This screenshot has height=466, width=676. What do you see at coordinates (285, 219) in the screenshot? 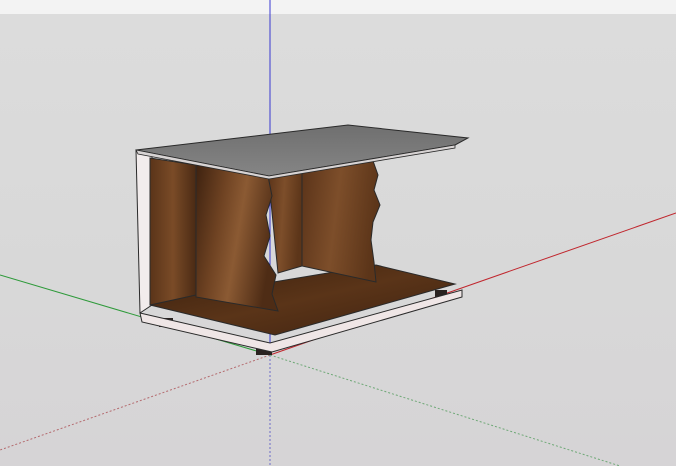
I see `back-panel` at bounding box center [285, 219].